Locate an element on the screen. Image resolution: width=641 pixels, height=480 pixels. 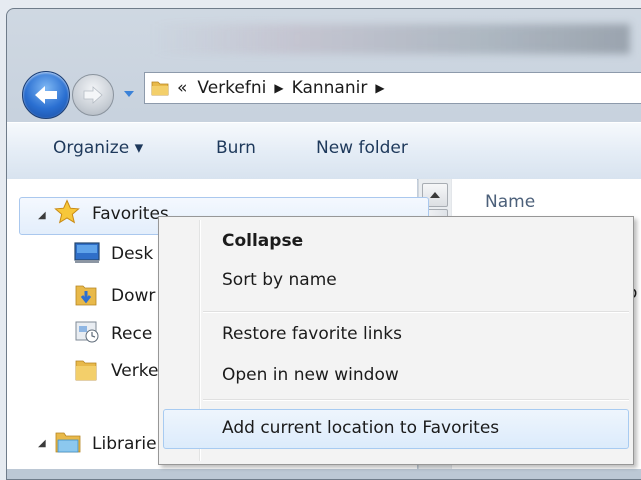
sidebar-item-libraries: Librarie is located at coordinates (124, 444).